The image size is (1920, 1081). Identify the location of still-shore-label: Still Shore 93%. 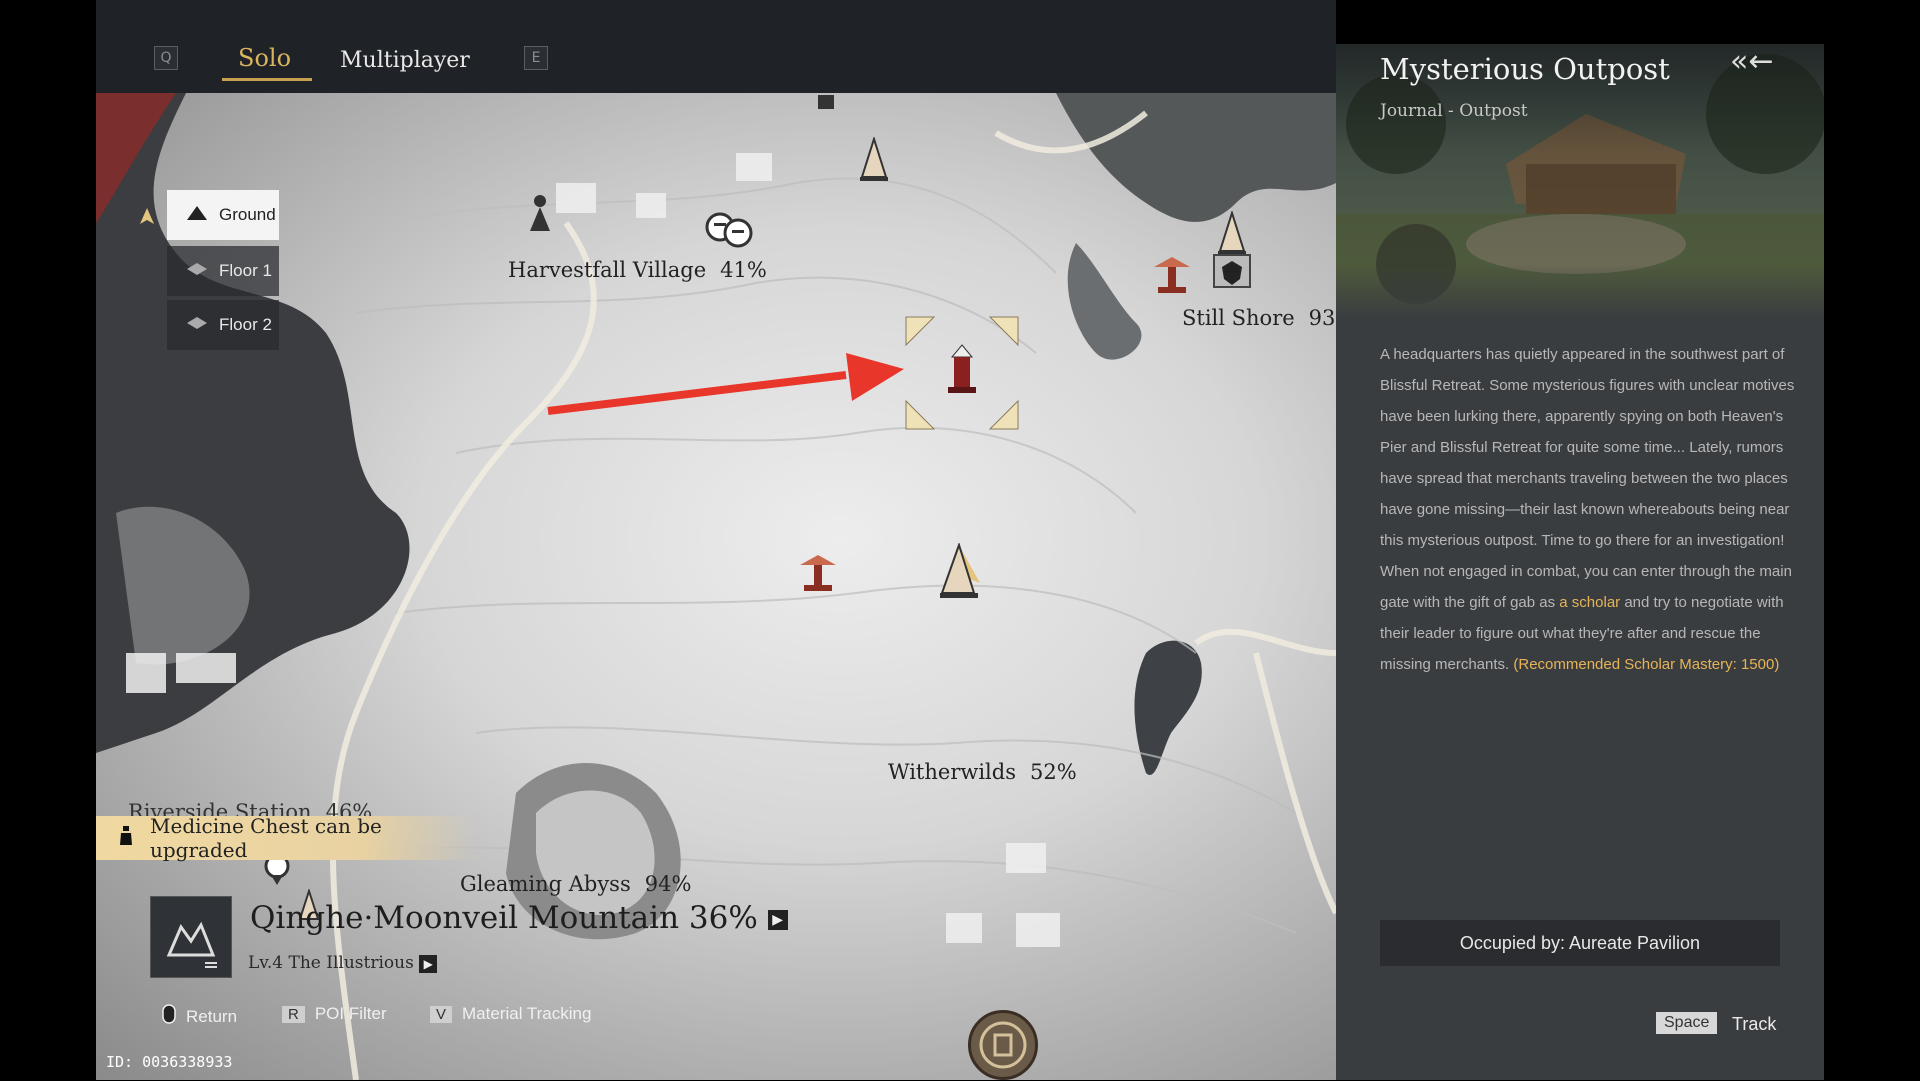
(1268, 318).